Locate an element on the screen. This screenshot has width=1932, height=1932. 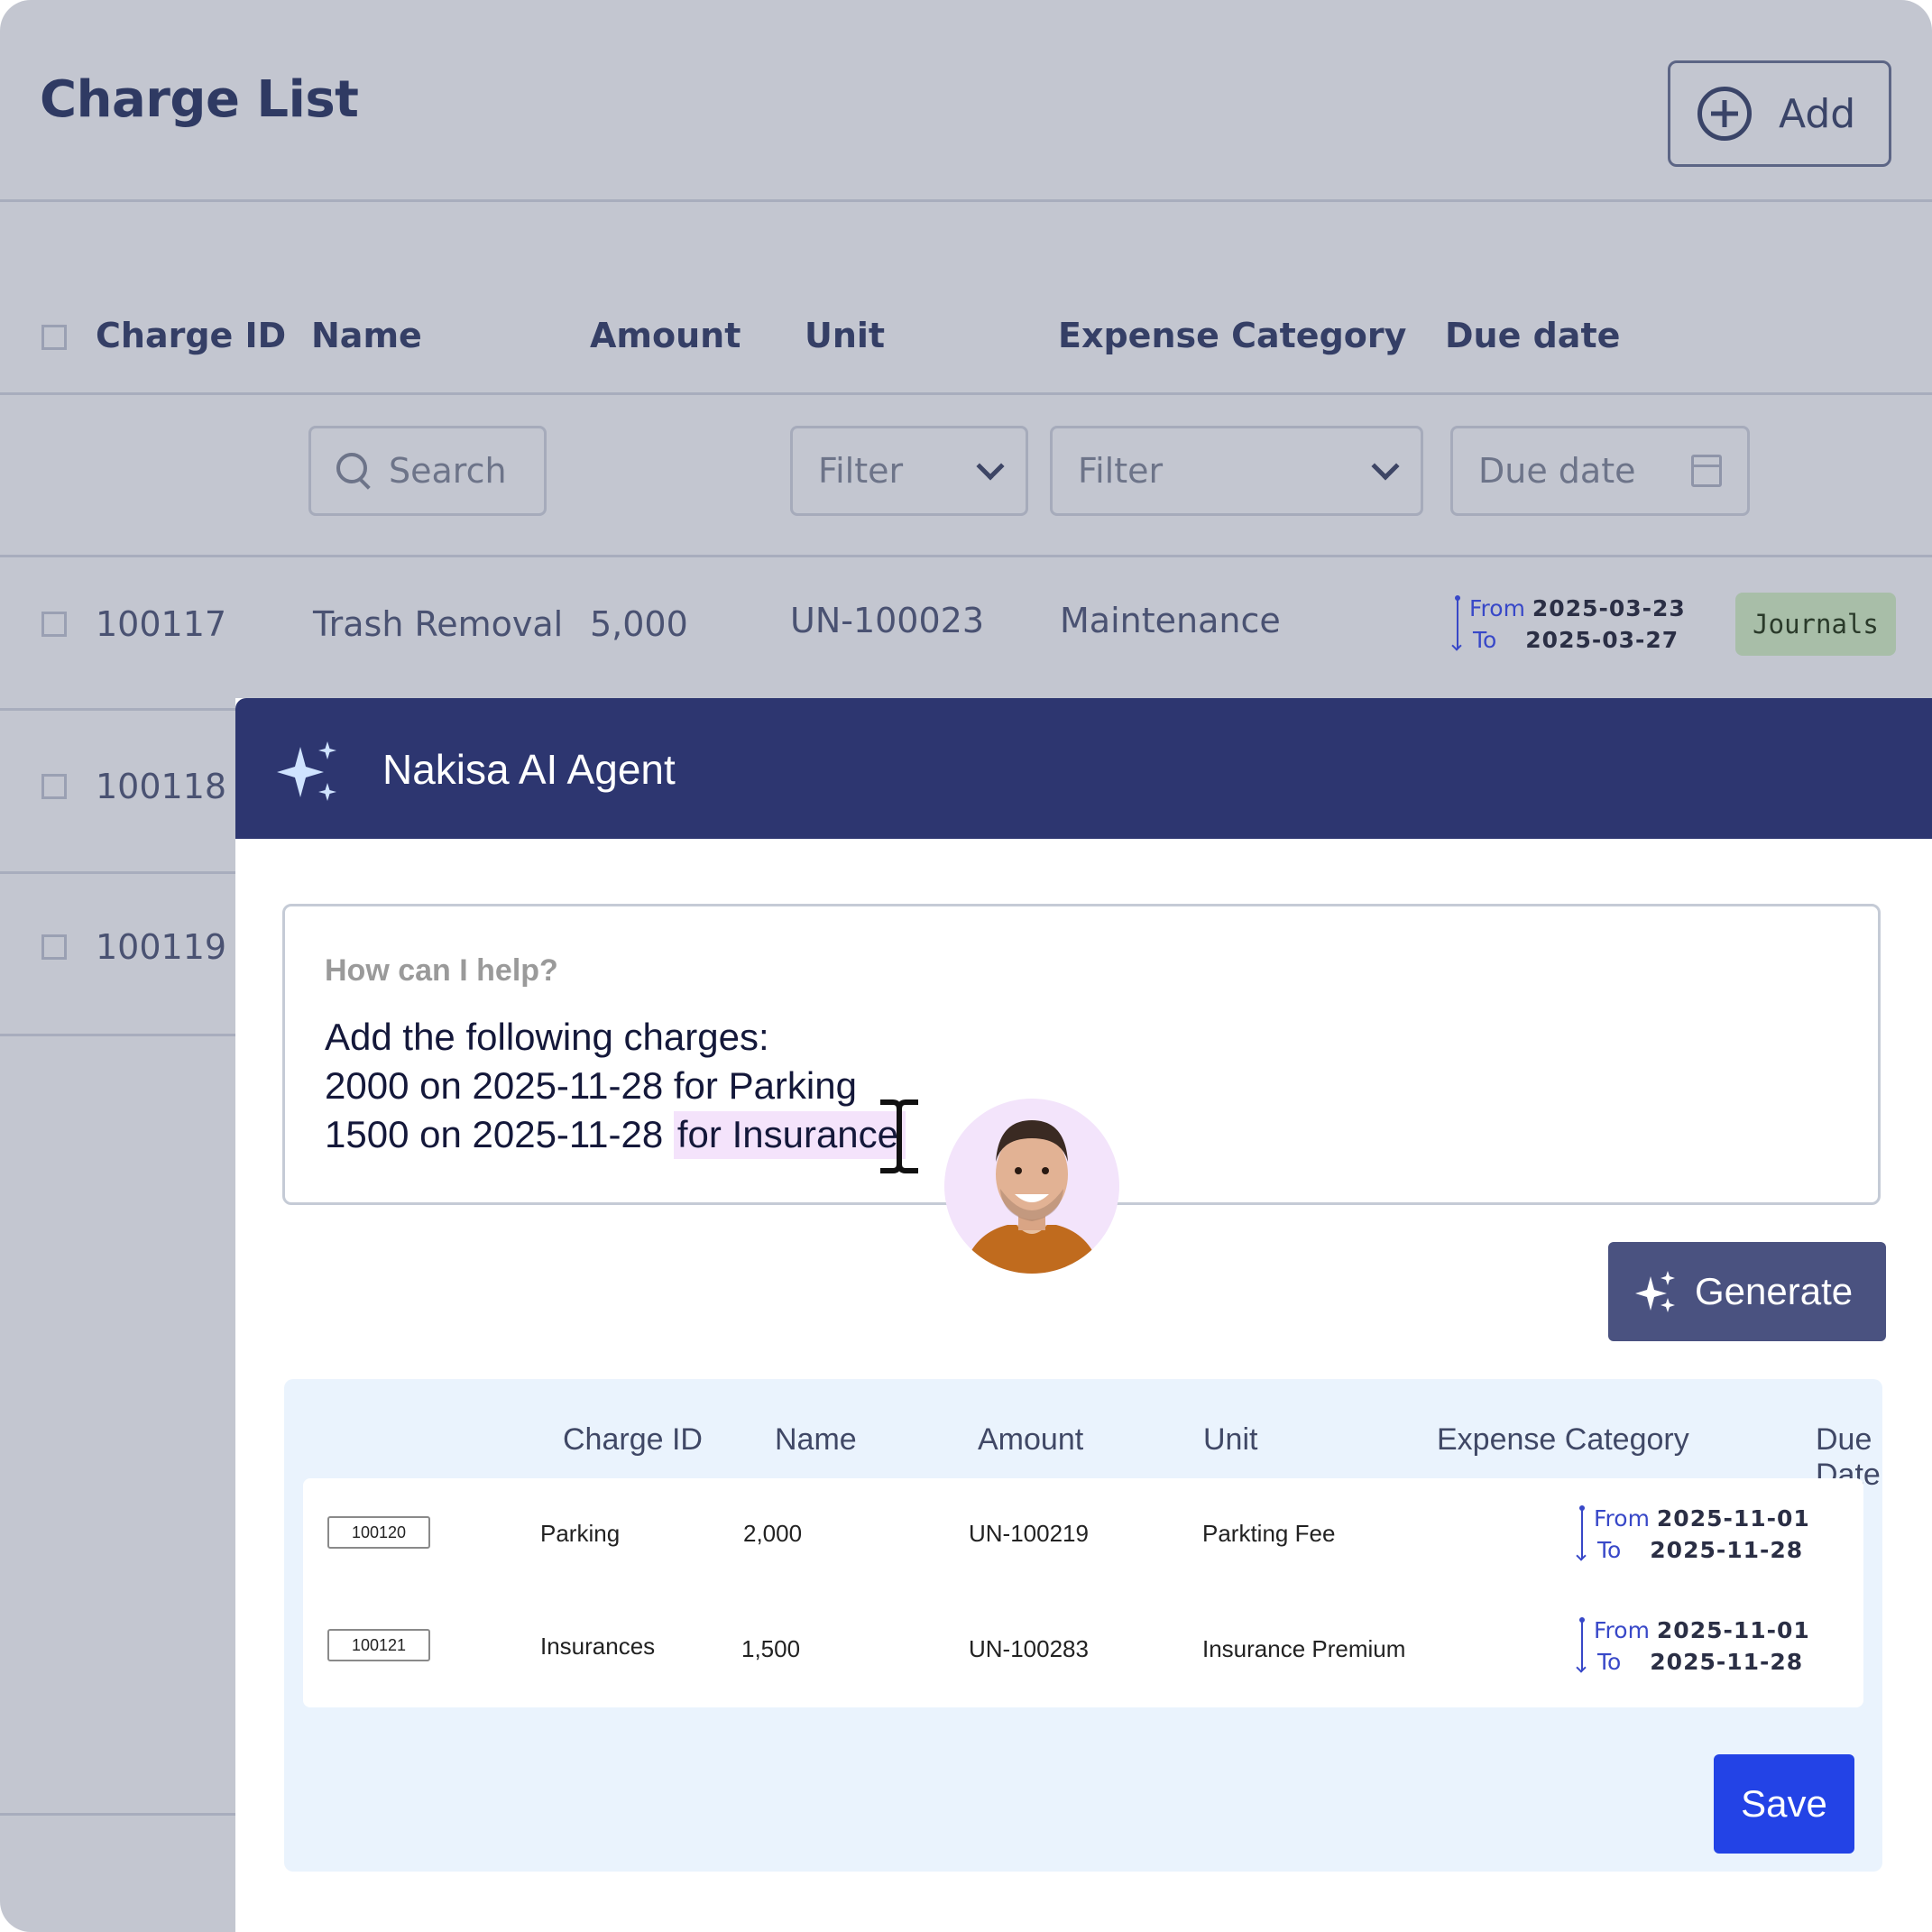
row-expense-category: Maintenance is located at coordinates (1170, 621).